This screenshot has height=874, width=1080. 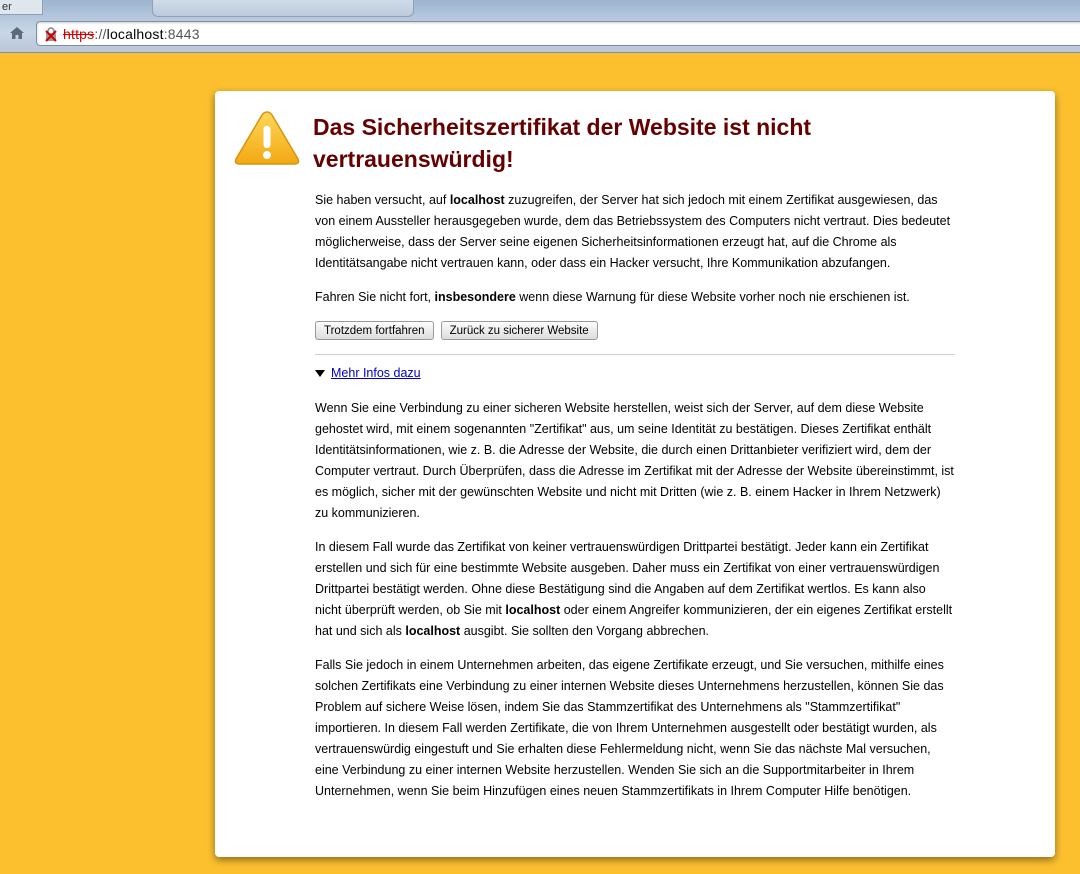 I want to click on warning-triangle-icon, so click(x=267, y=138).